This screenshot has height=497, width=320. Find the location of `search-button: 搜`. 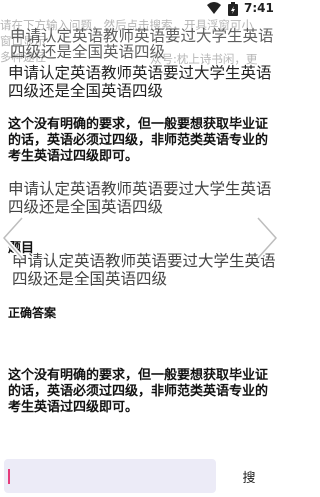

search-button: 搜 is located at coordinates (249, 476).